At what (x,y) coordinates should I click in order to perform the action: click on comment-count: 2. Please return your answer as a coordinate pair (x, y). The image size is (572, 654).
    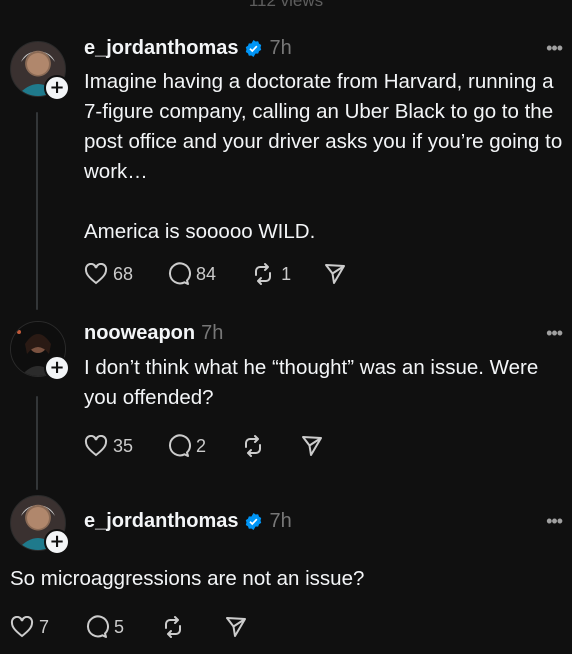
    Looking at the image, I should click on (201, 445).